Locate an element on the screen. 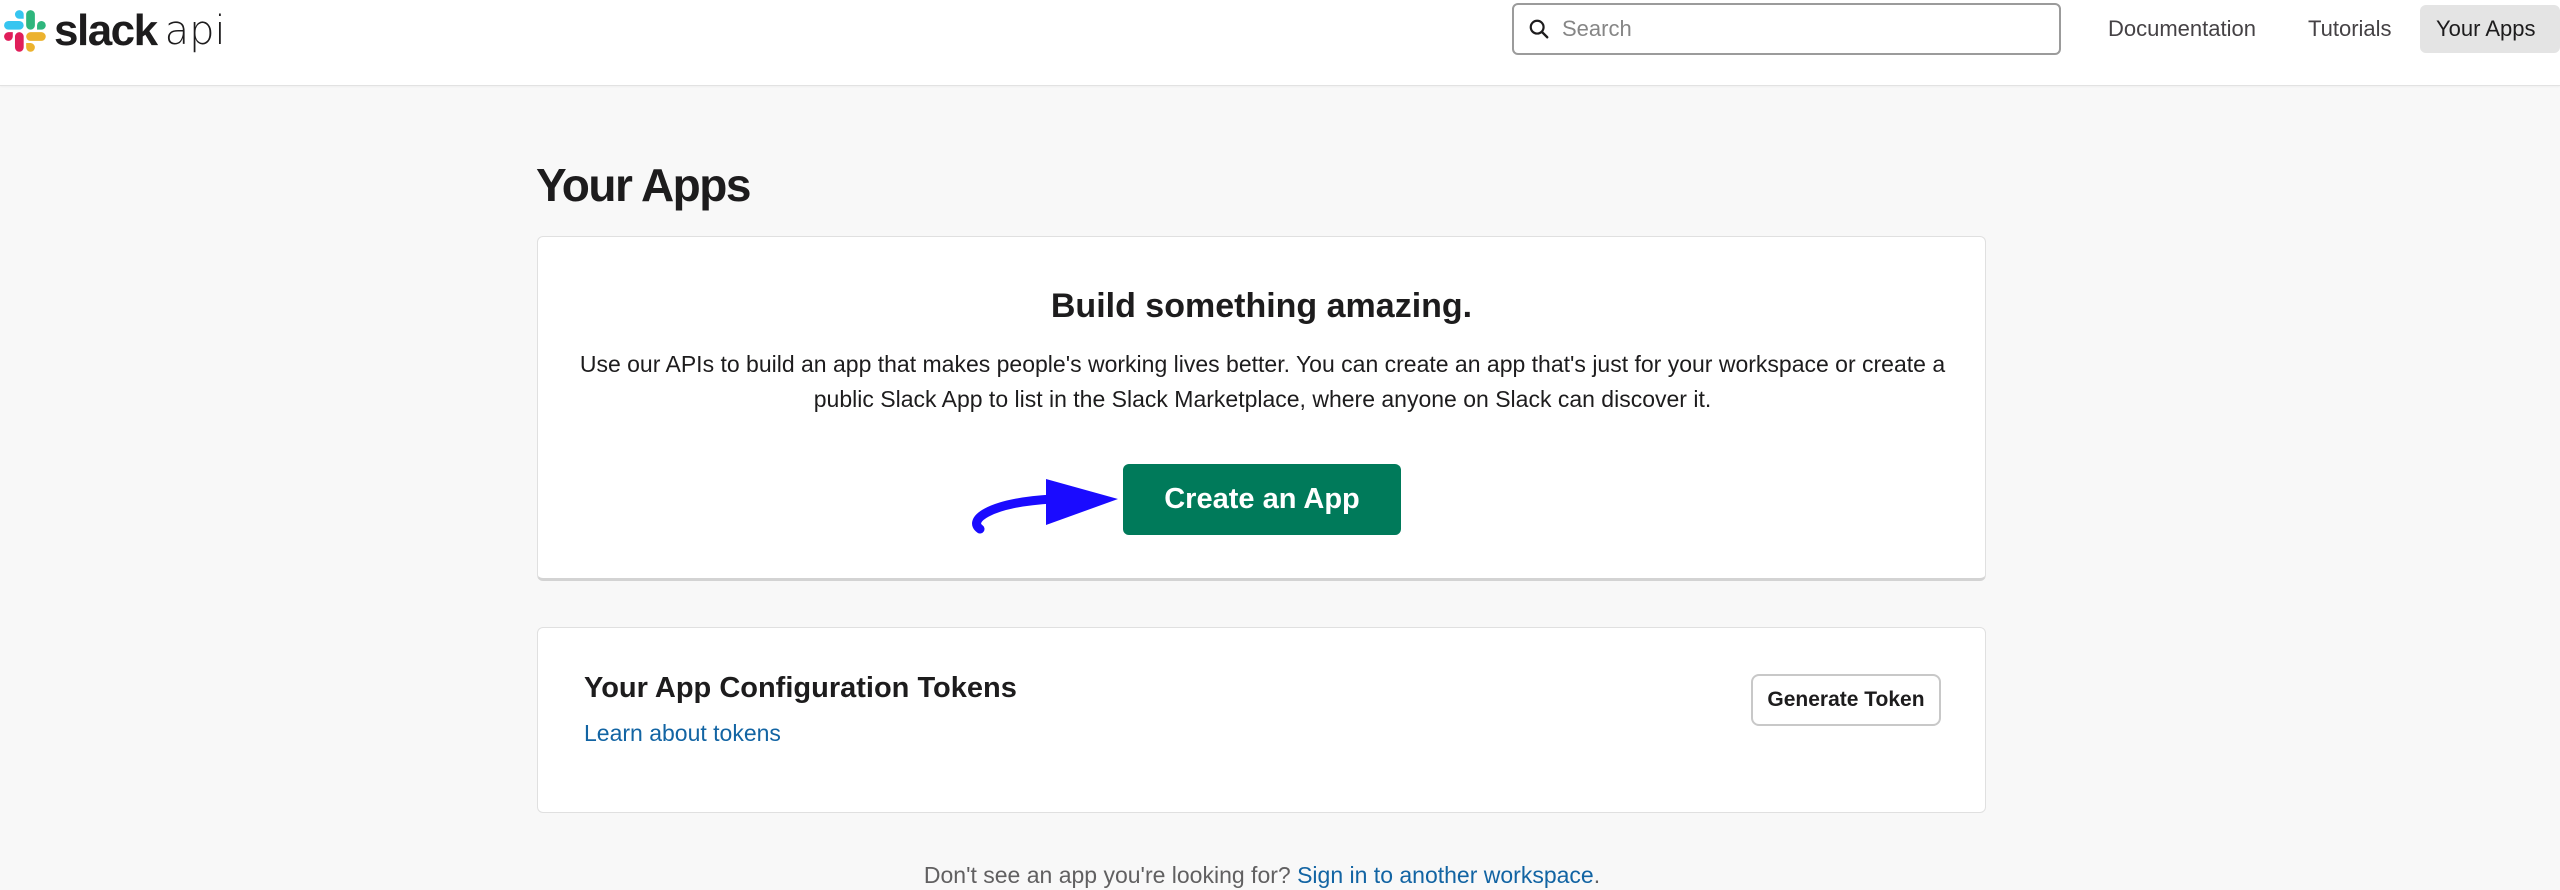 This screenshot has width=2560, height=890. nav-tutorials: Tutorials is located at coordinates (2354, 29).